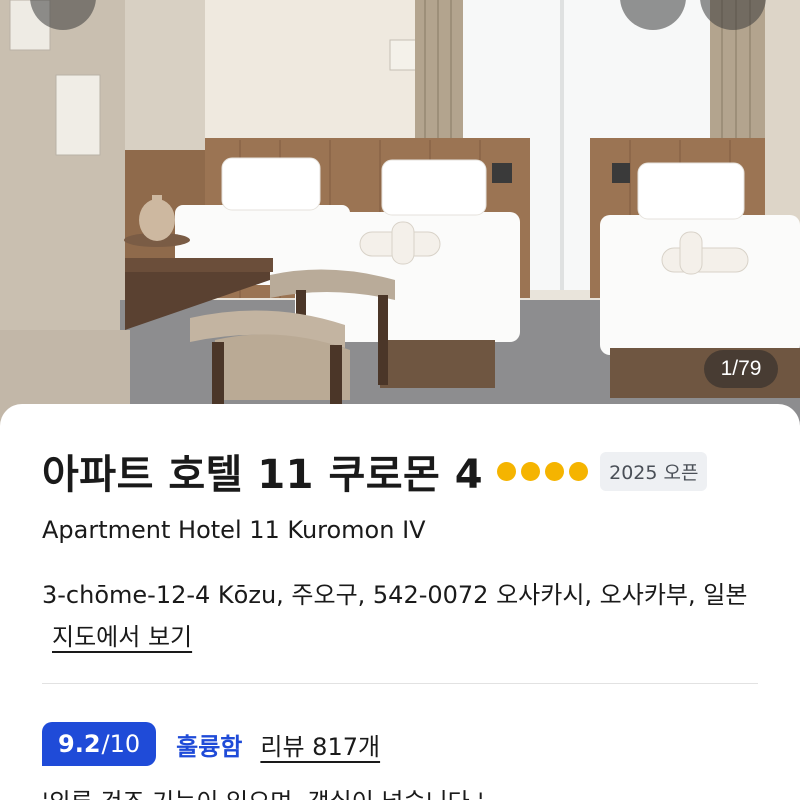  I want to click on divider, so click(400, 683).